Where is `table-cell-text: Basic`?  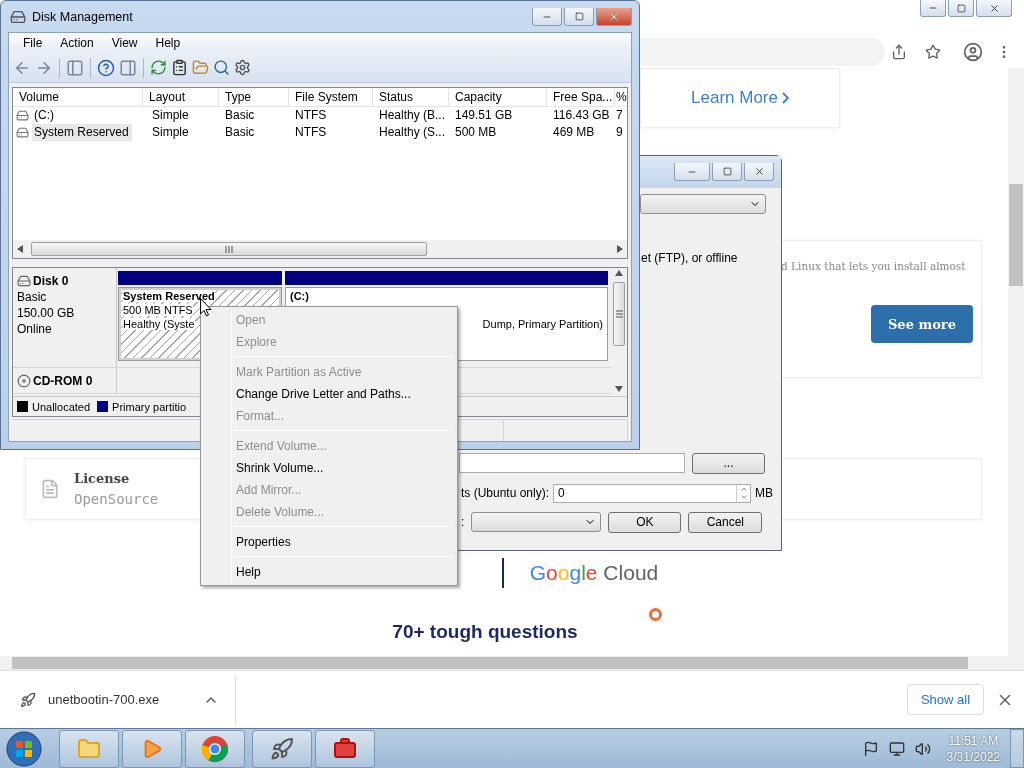 table-cell-text: Basic is located at coordinates (240, 132).